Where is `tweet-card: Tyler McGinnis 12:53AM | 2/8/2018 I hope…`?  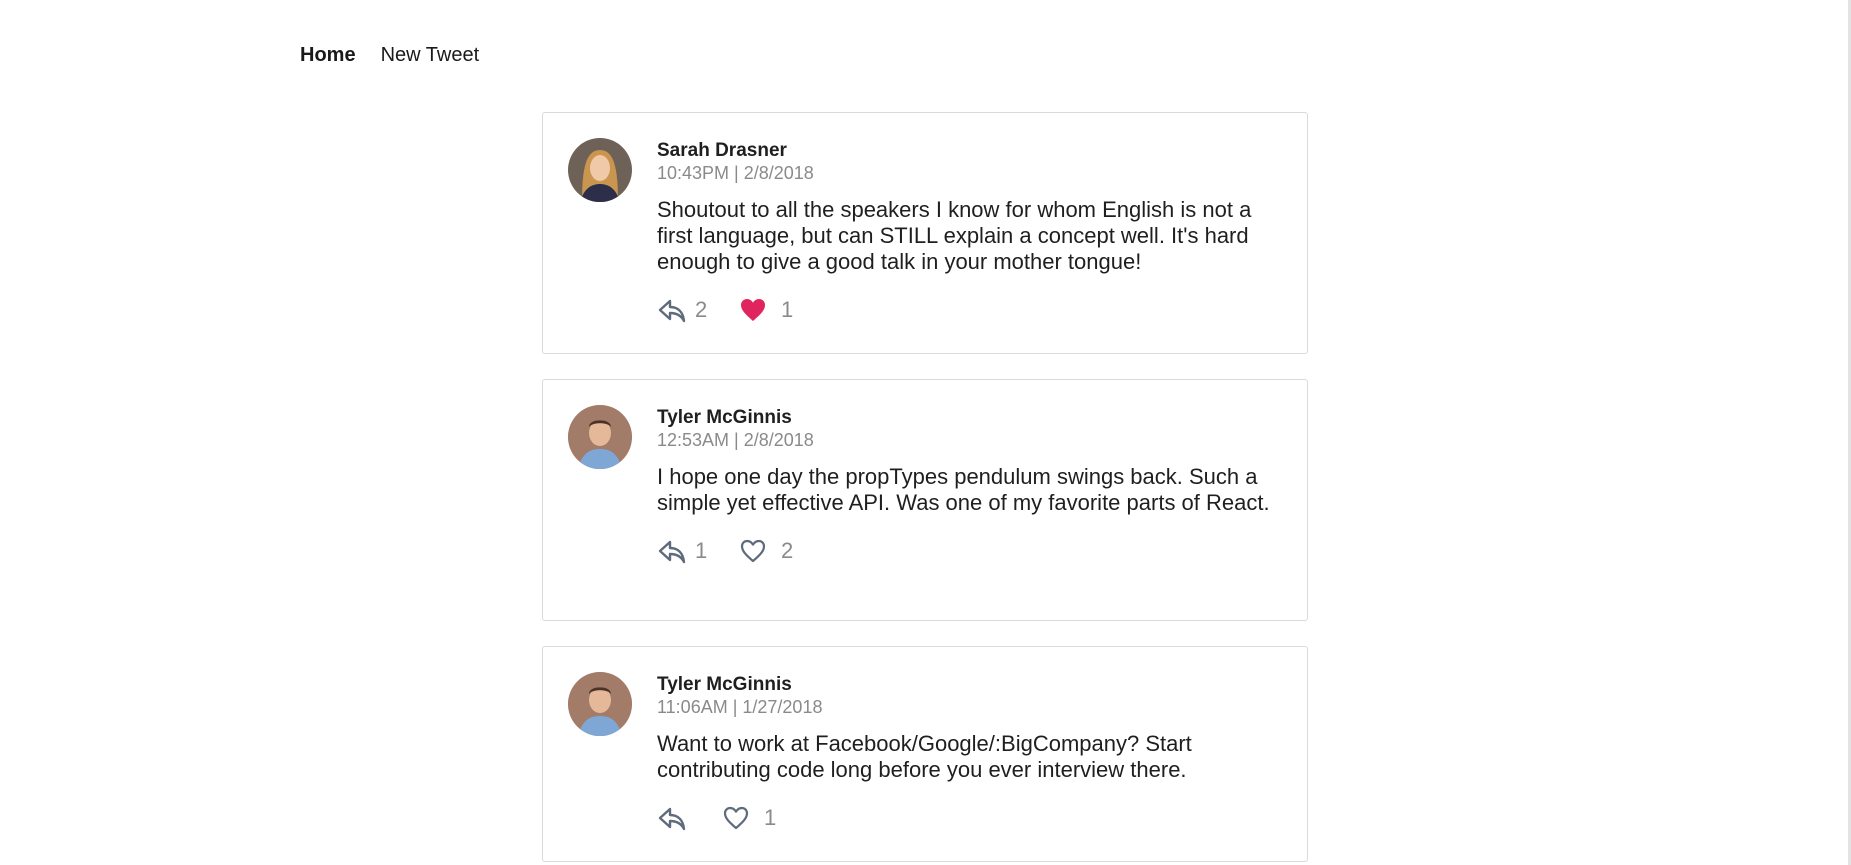 tweet-card: Tyler McGinnis 12:53AM | 2/8/2018 I hope… is located at coordinates (925, 500).